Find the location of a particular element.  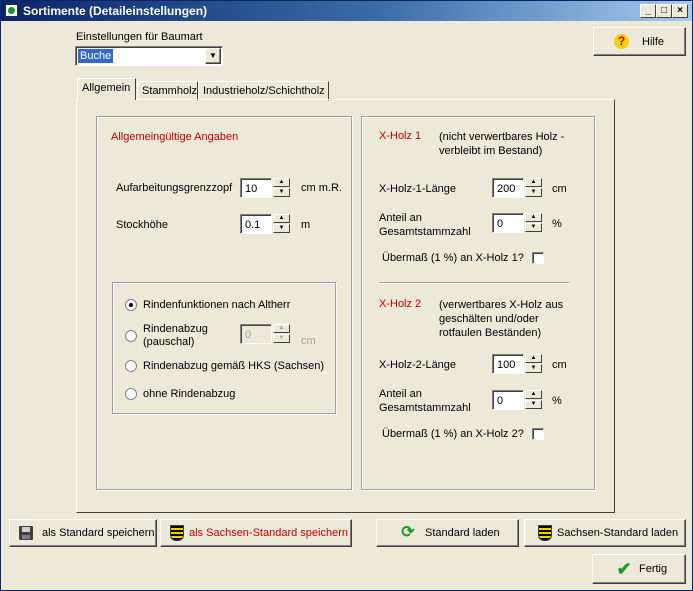

save-saxony-button: als Sachsen-Standard speichern is located at coordinates (256, 533).